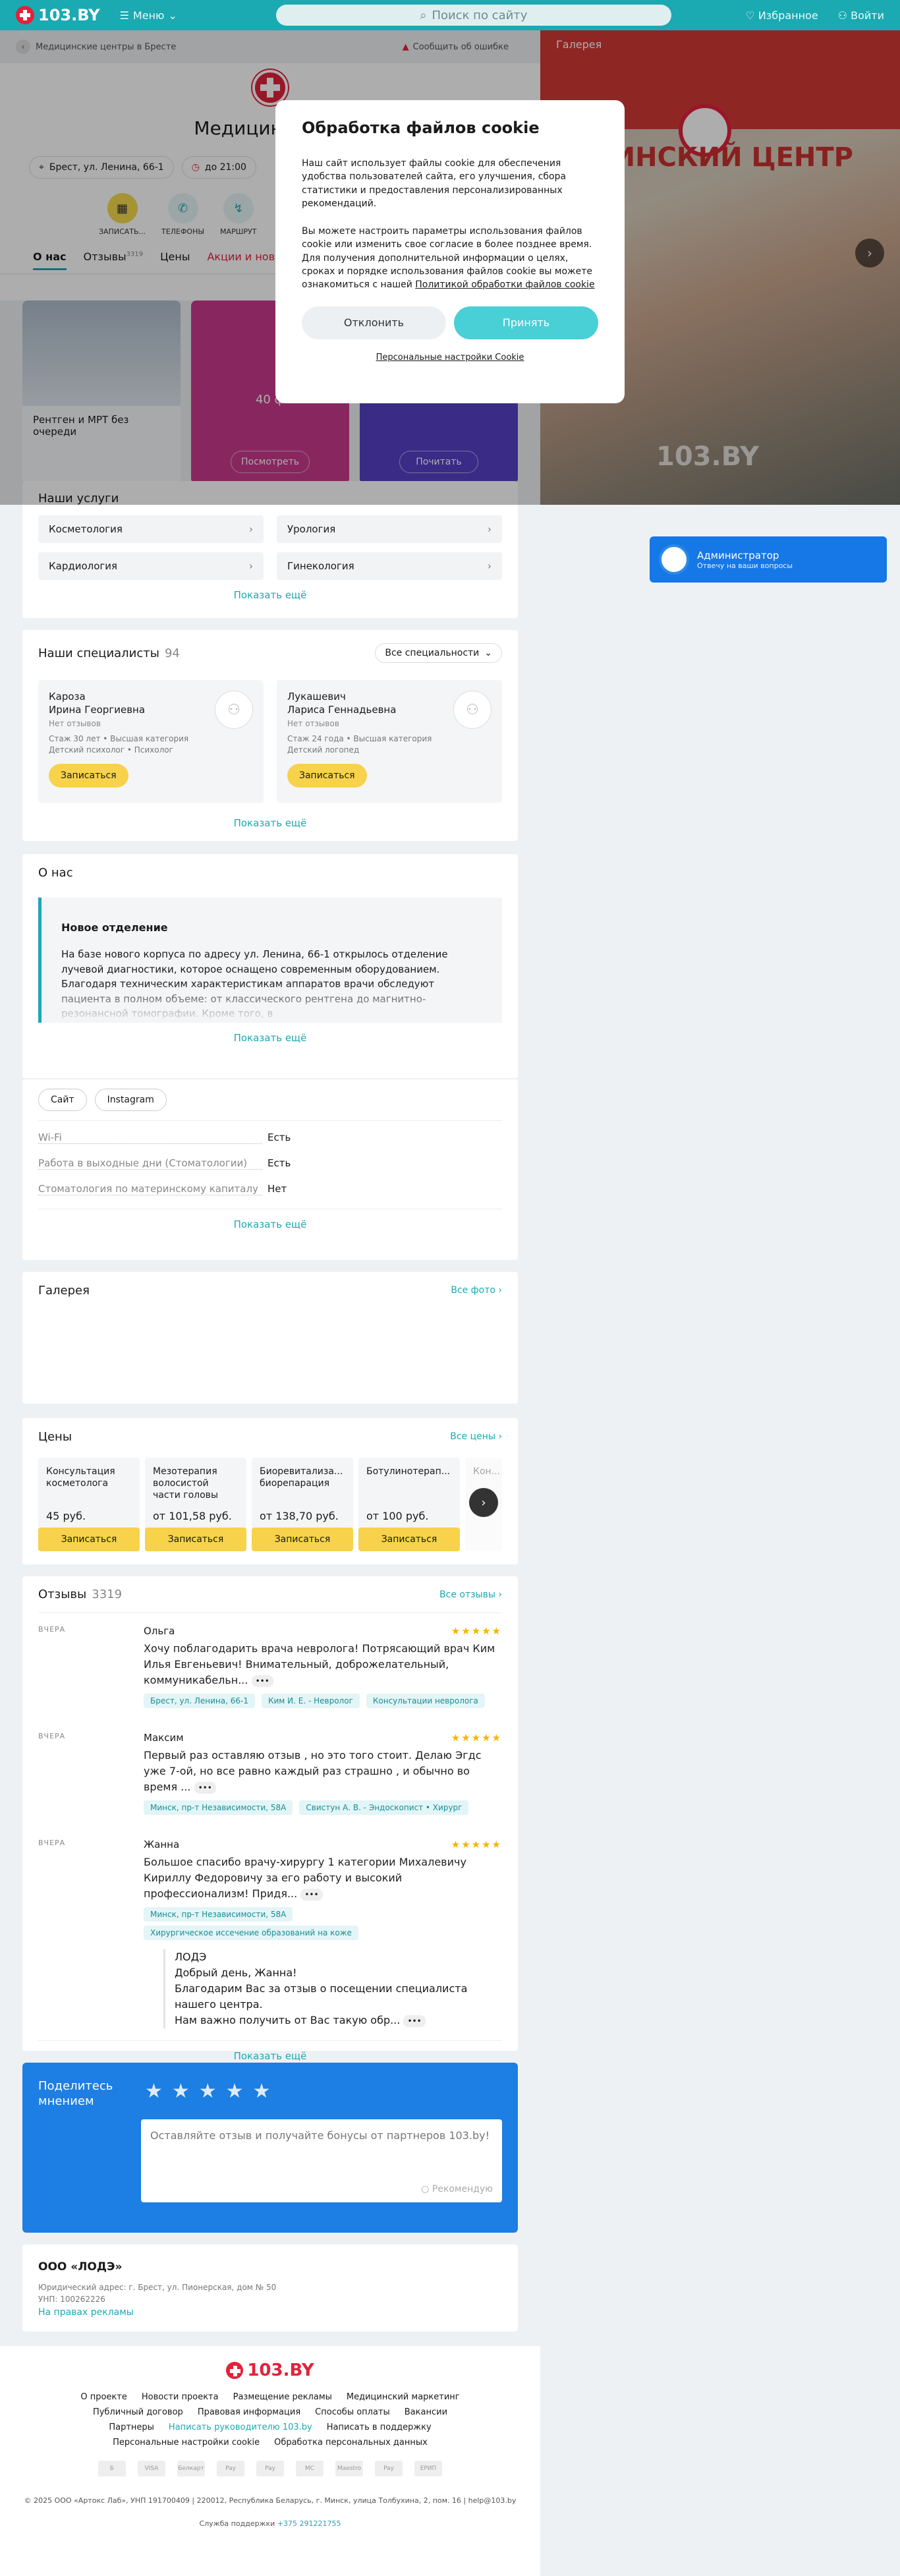 The width and height of the screenshot is (900, 2576). I want to click on menu-button: ☰ Меню ⌄, so click(148, 16).